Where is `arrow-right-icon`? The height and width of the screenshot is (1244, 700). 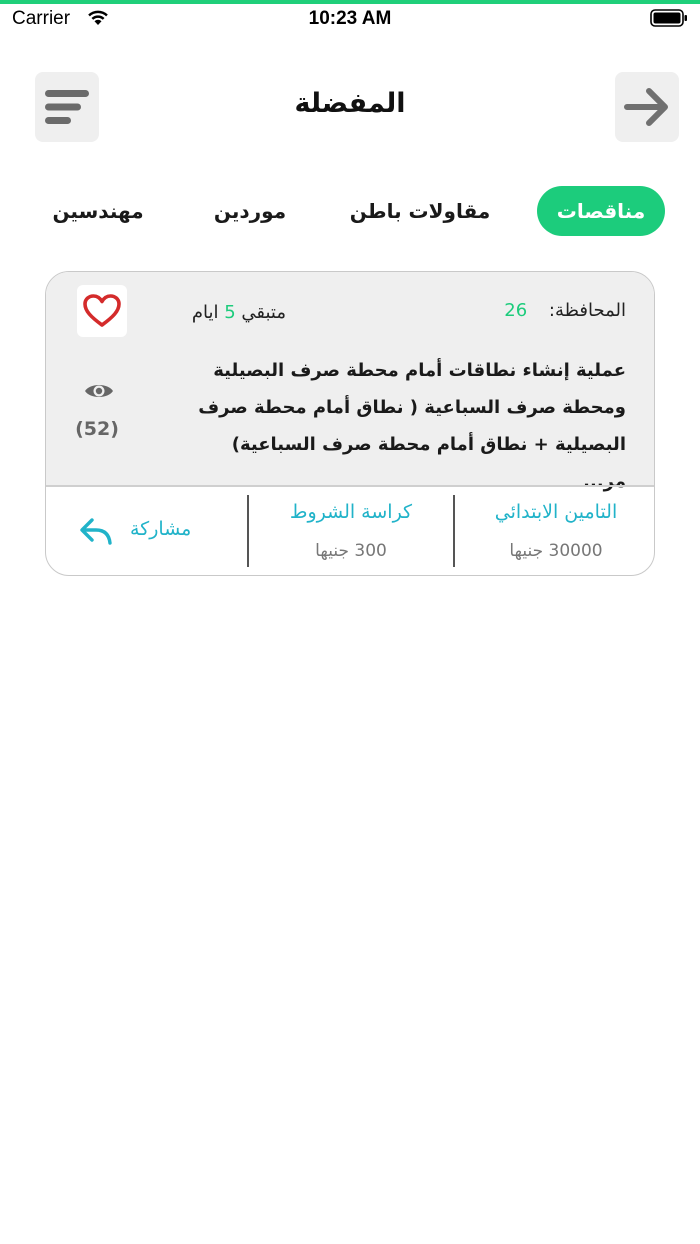
arrow-right-icon is located at coordinates (646, 107).